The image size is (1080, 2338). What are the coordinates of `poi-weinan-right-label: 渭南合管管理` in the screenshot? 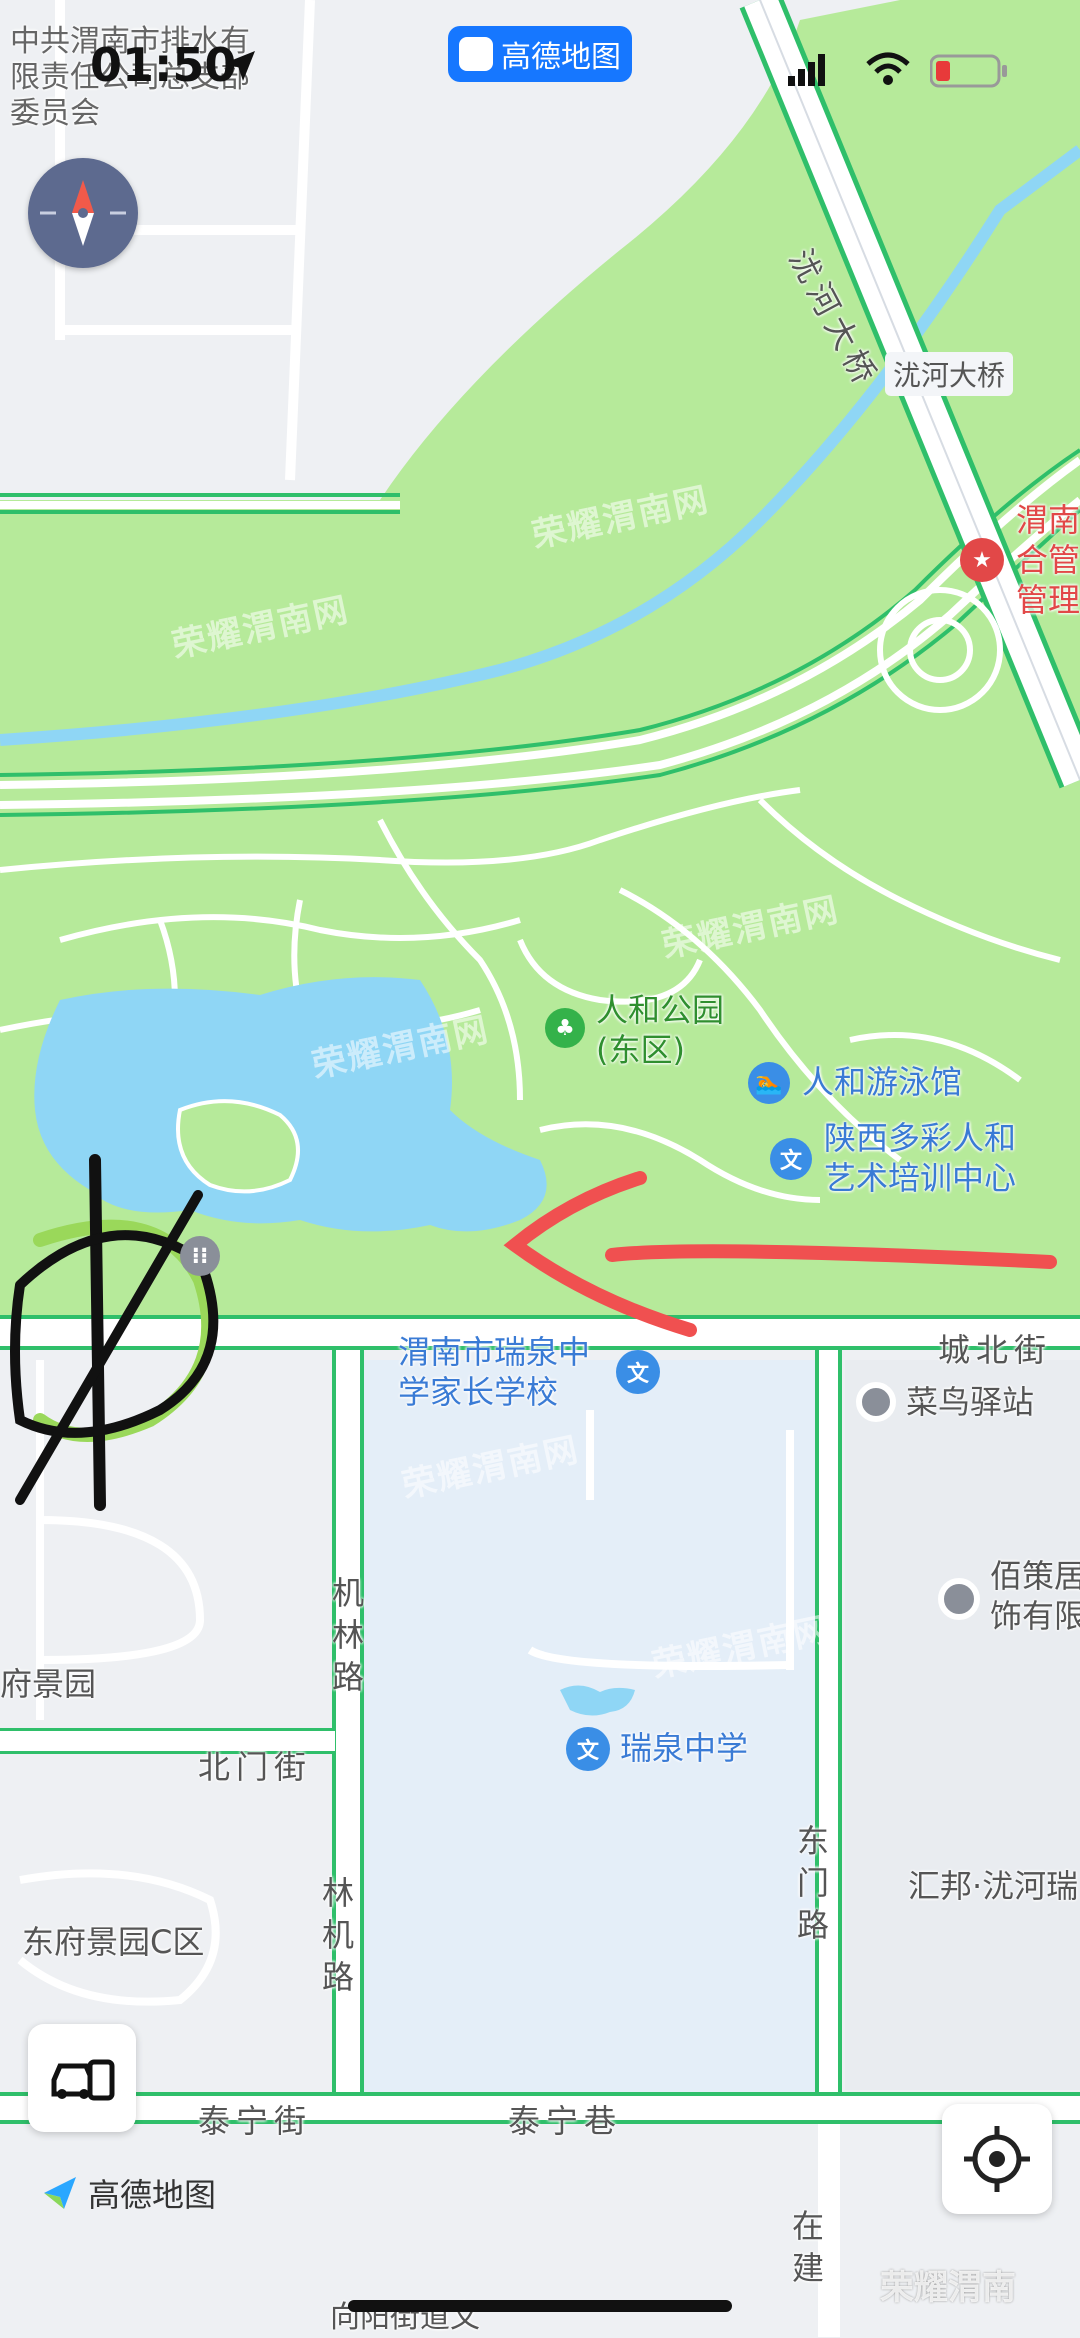 It's located at (1048, 560).